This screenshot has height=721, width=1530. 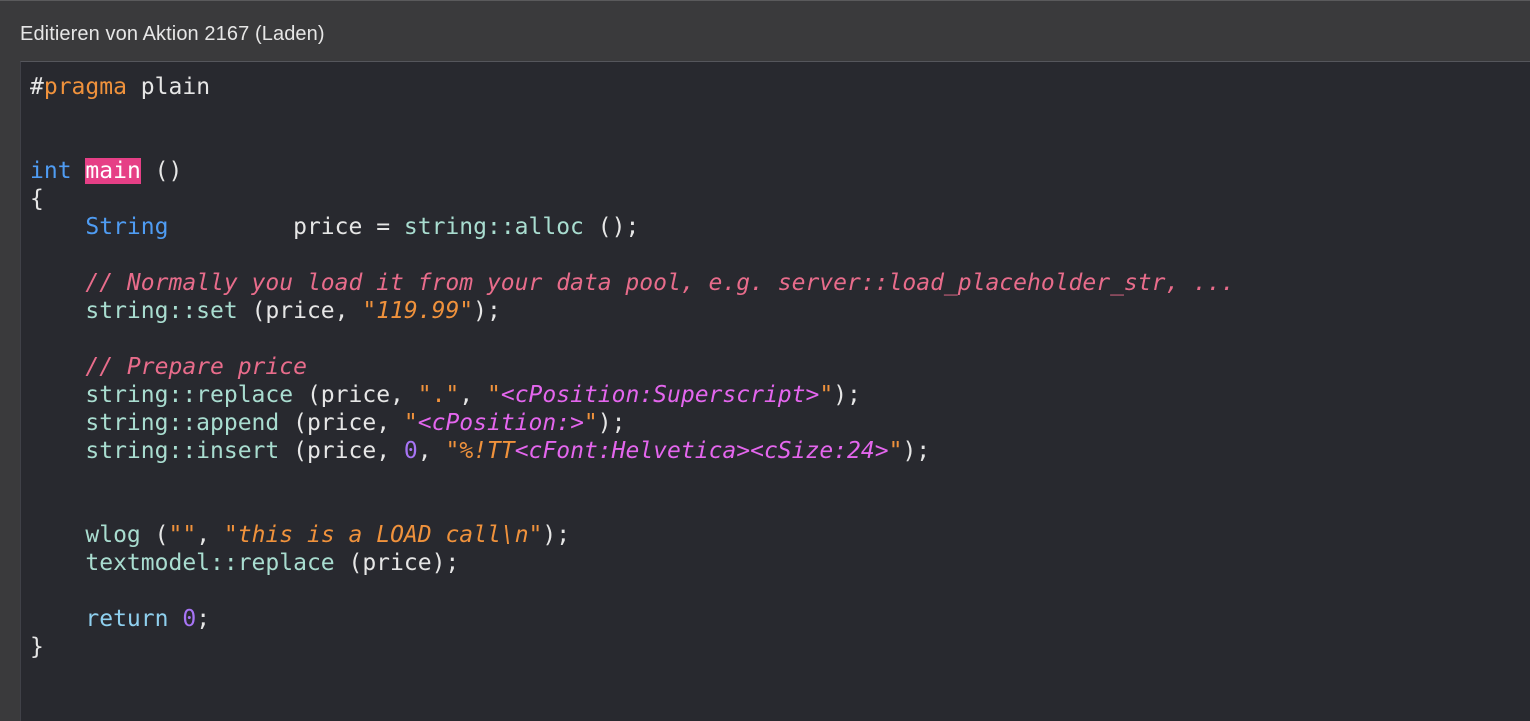 What do you see at coordinates (632, 647) in the screenshot?
I see `code-line: }` at bounding box center [632, 647].